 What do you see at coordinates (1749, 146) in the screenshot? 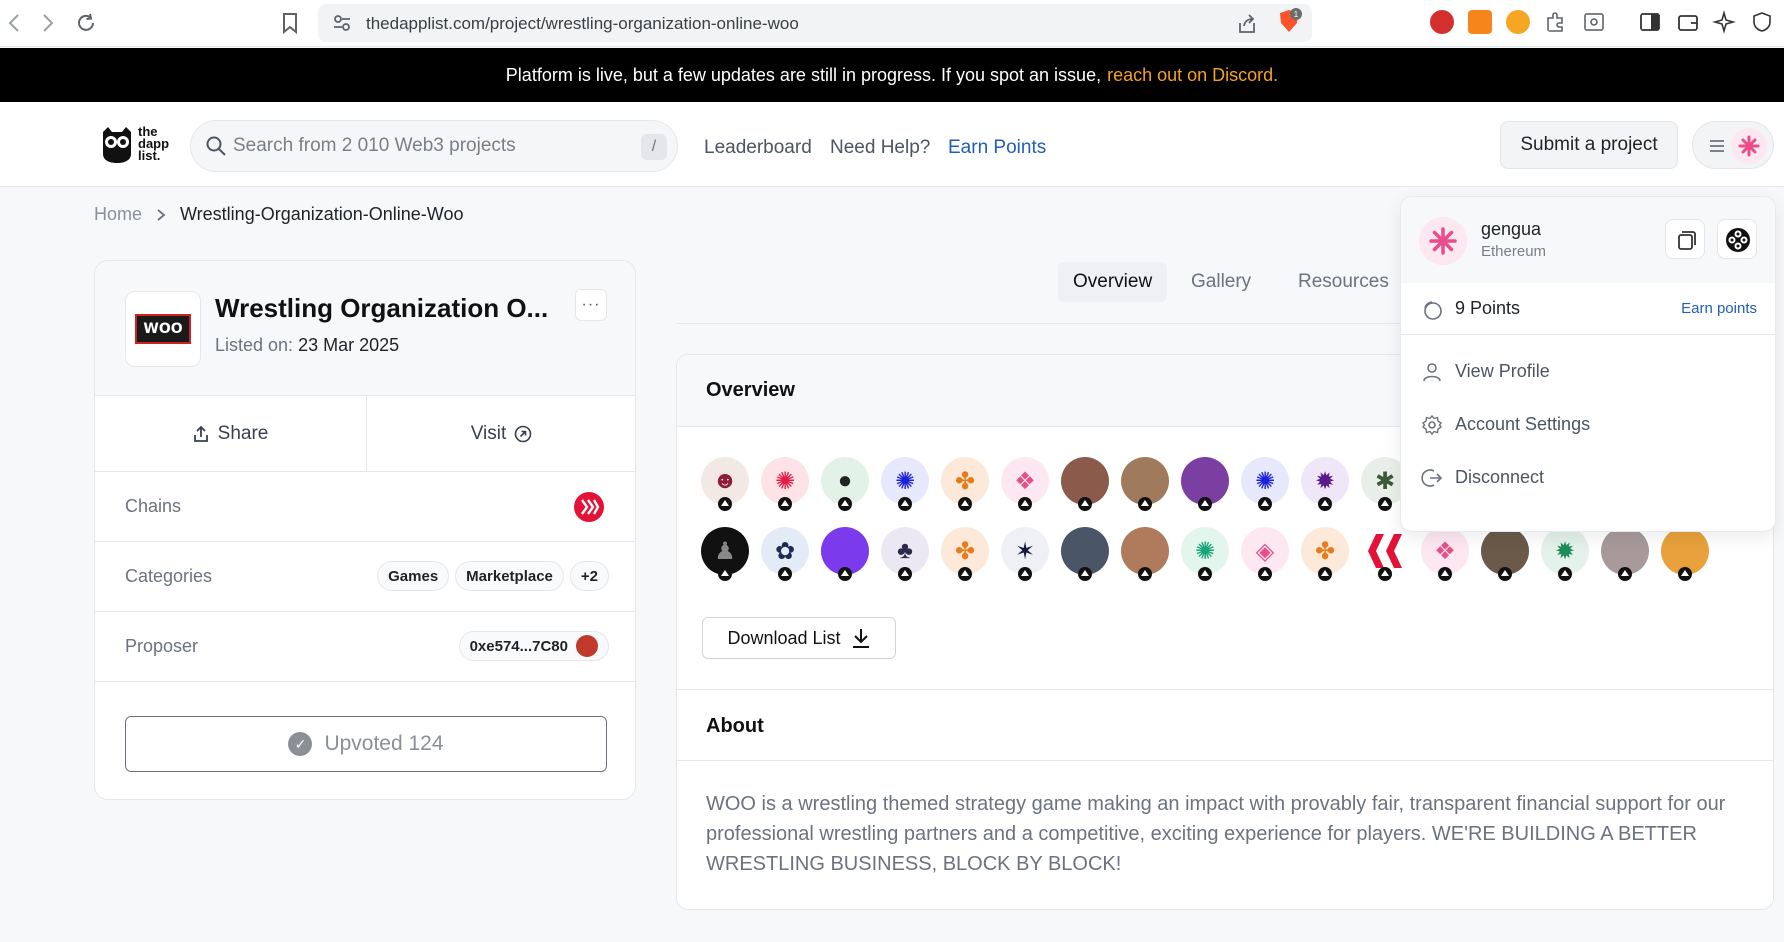
I see `user-avatar` at bounding box center [1749, 146].